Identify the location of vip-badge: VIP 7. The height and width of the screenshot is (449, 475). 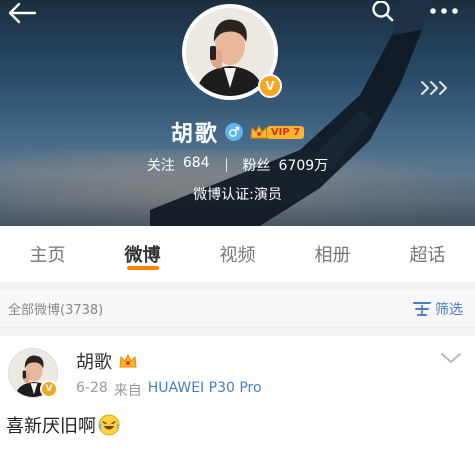
(277, 132).